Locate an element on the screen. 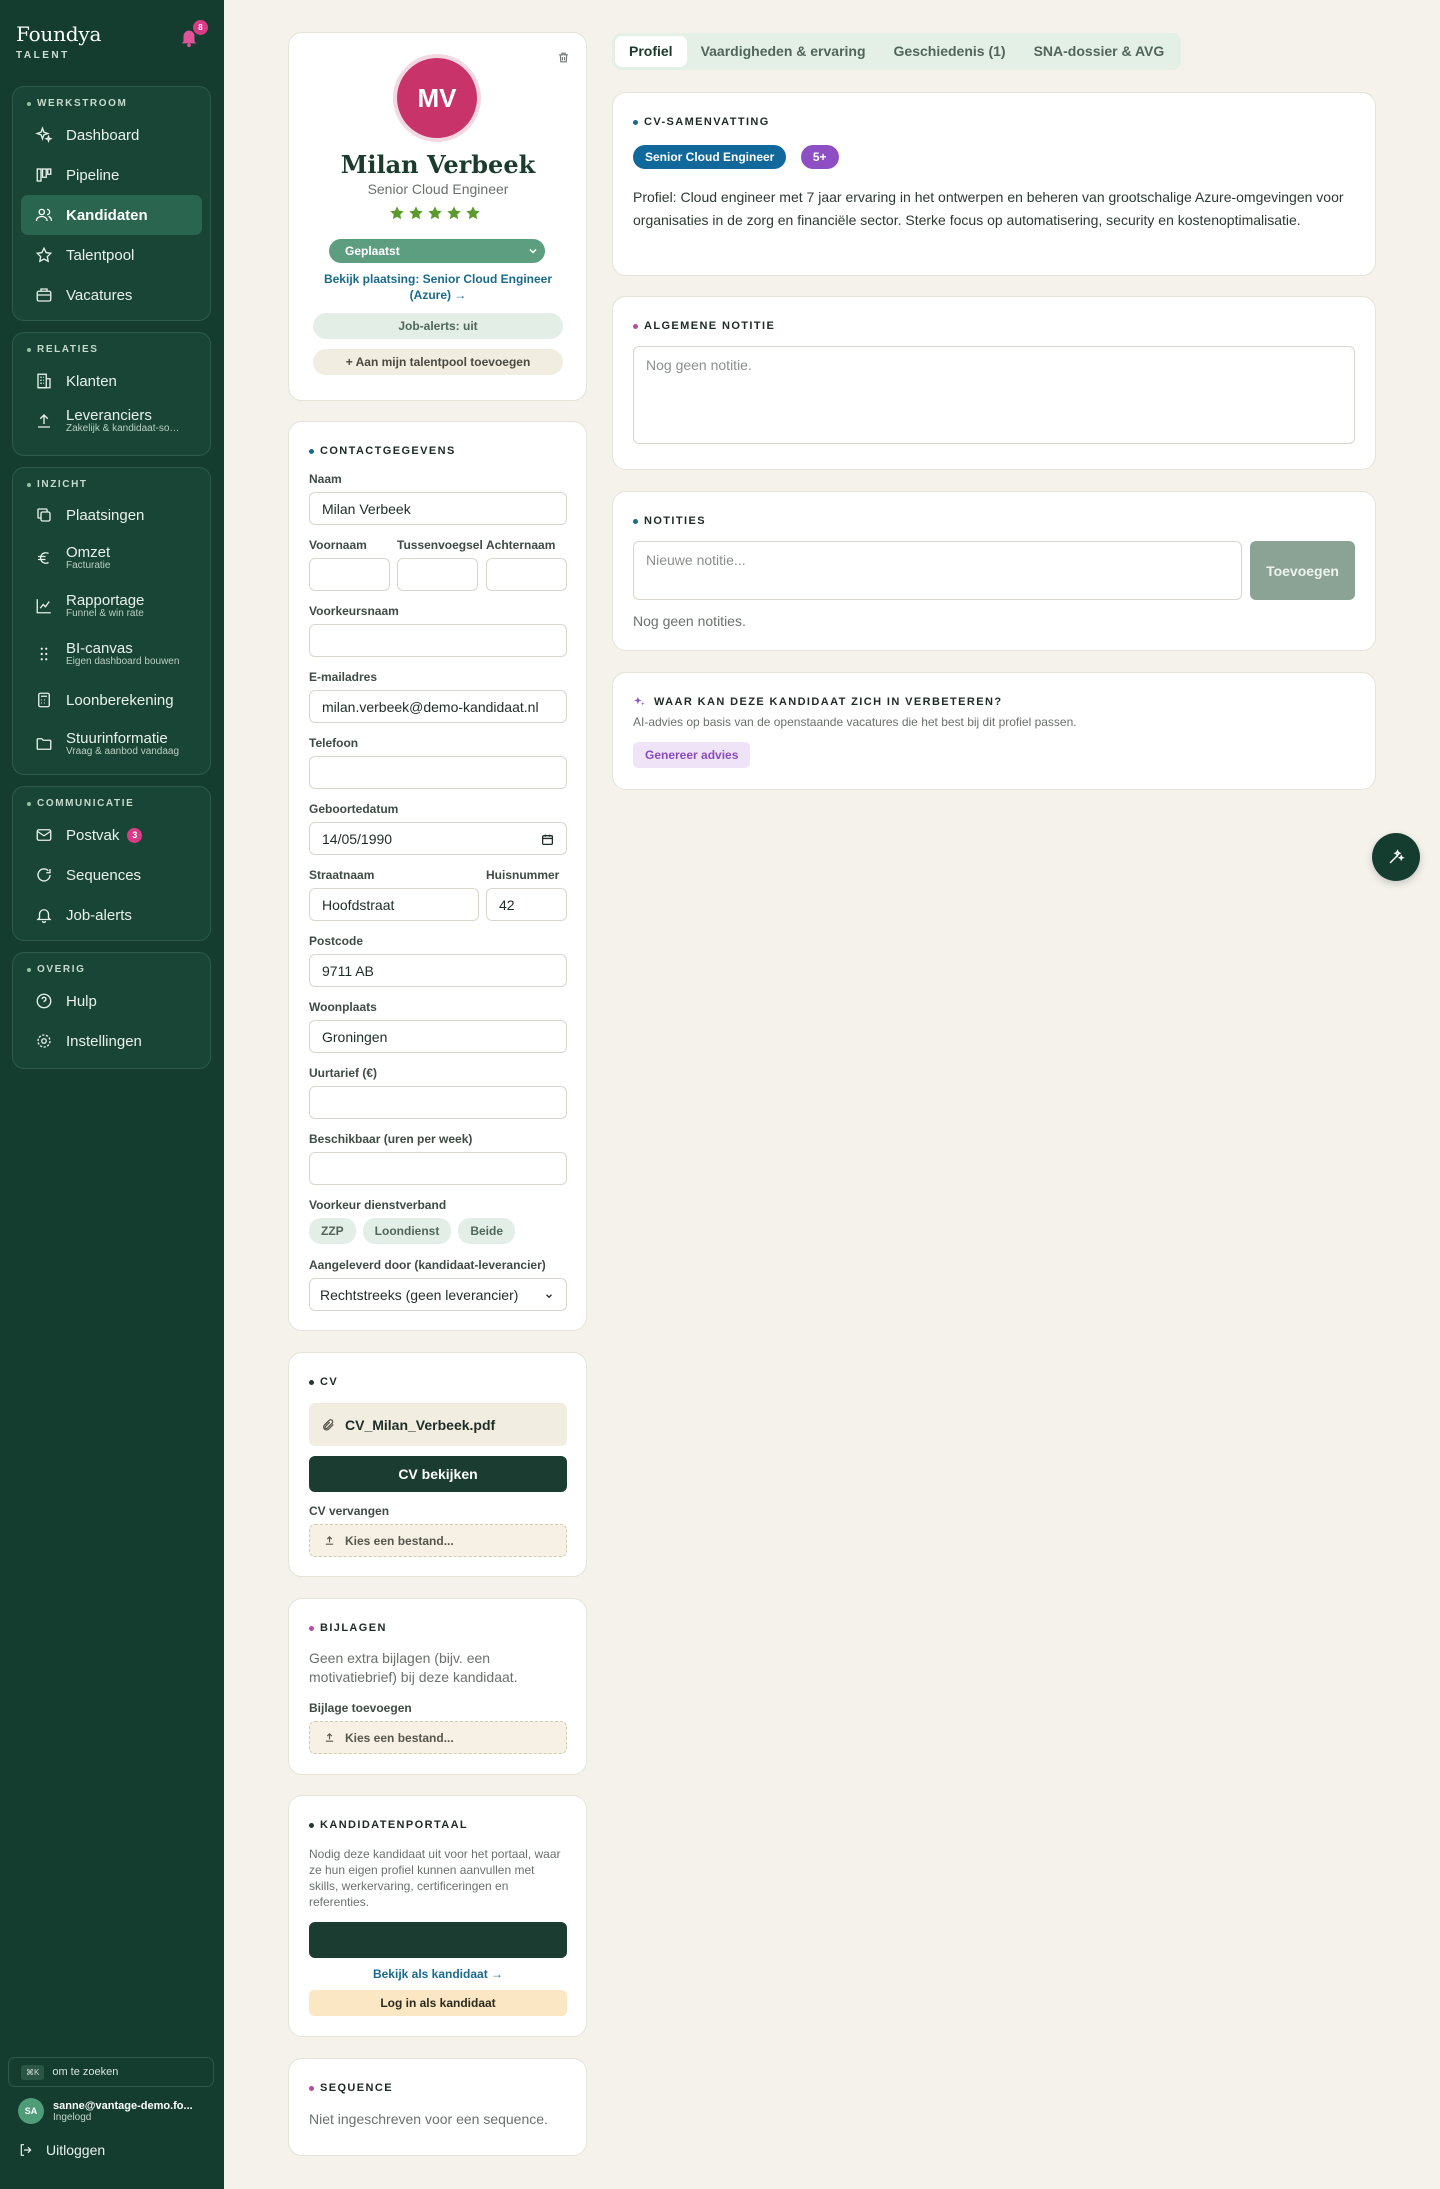 Image resolution: width=1440 pixels, height=2189 pixels. infix-field is located at coordinates (437, 574).